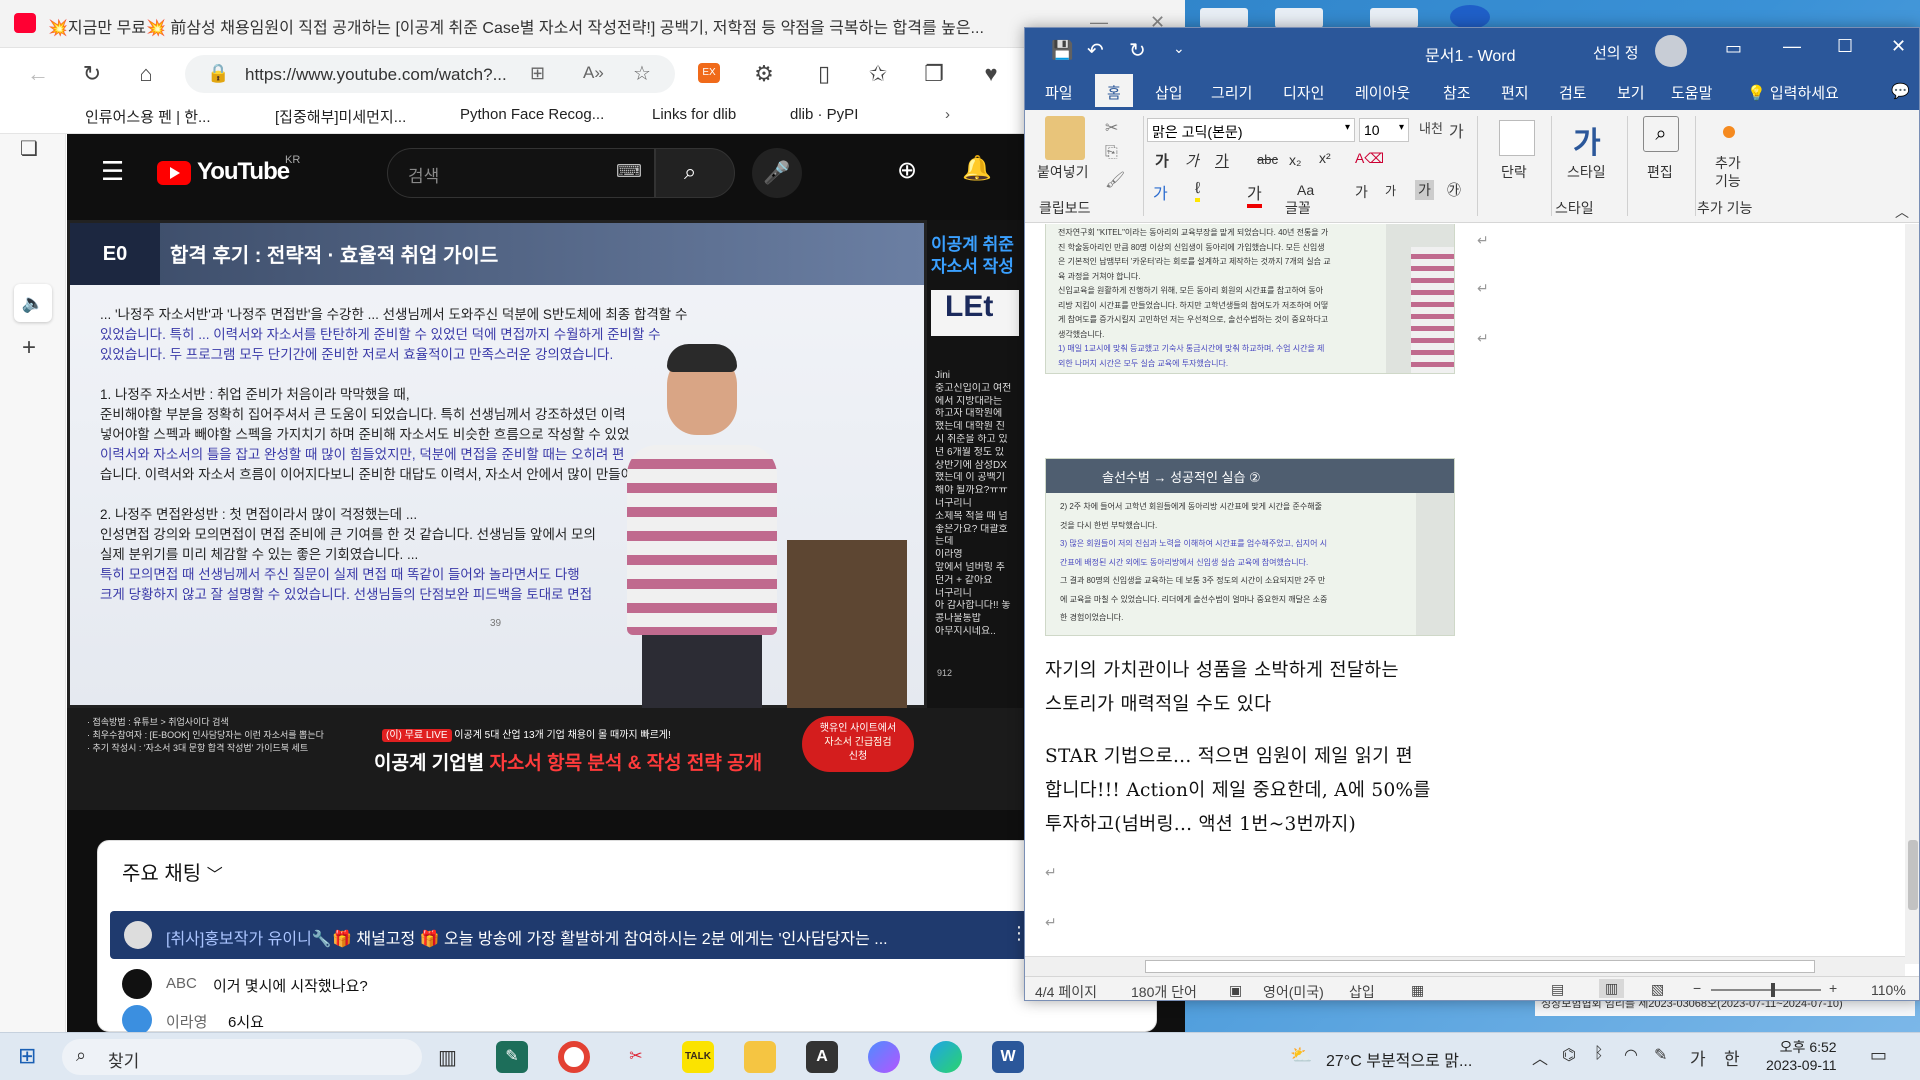 The image size is (1920, 1080). What do you see at coordinates (1251, 130) in the screenshot?
I see `font-name-select: 맑은 고딕(본문) ▾` at bounding box center [1251, 130].